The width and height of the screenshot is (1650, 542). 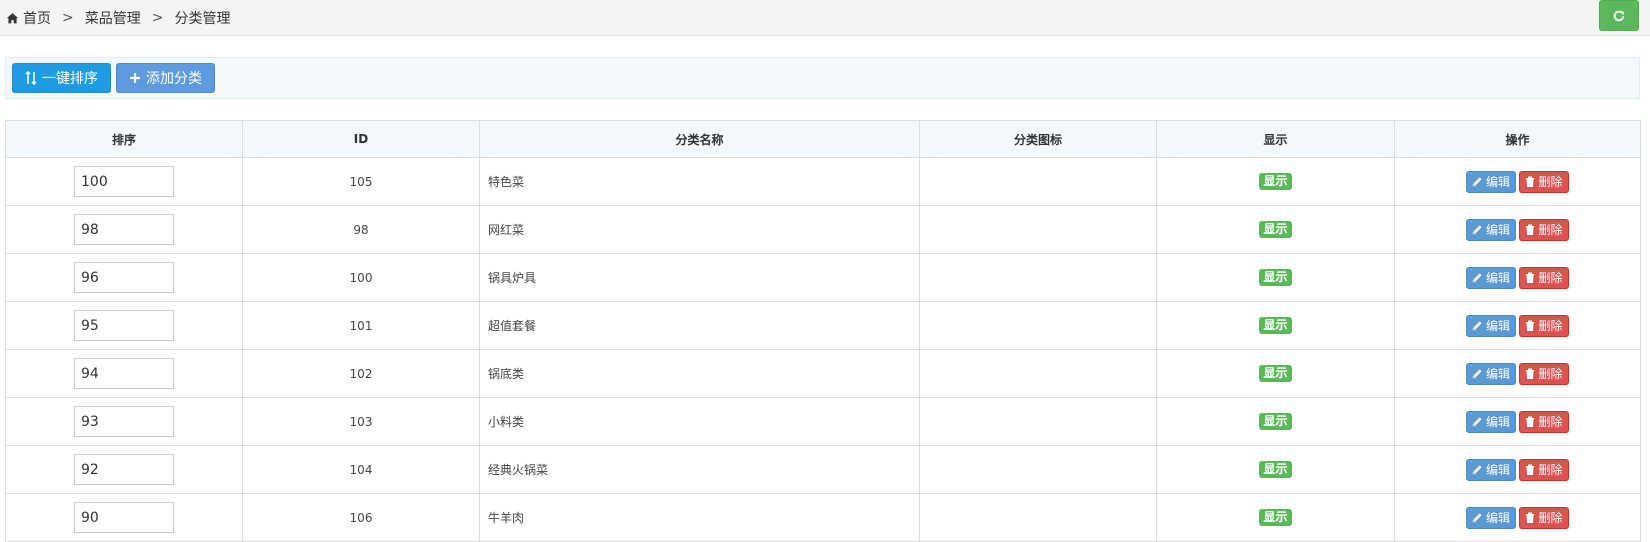 I want to click on sort-button: 一键排序, so click(x=61, y=78).